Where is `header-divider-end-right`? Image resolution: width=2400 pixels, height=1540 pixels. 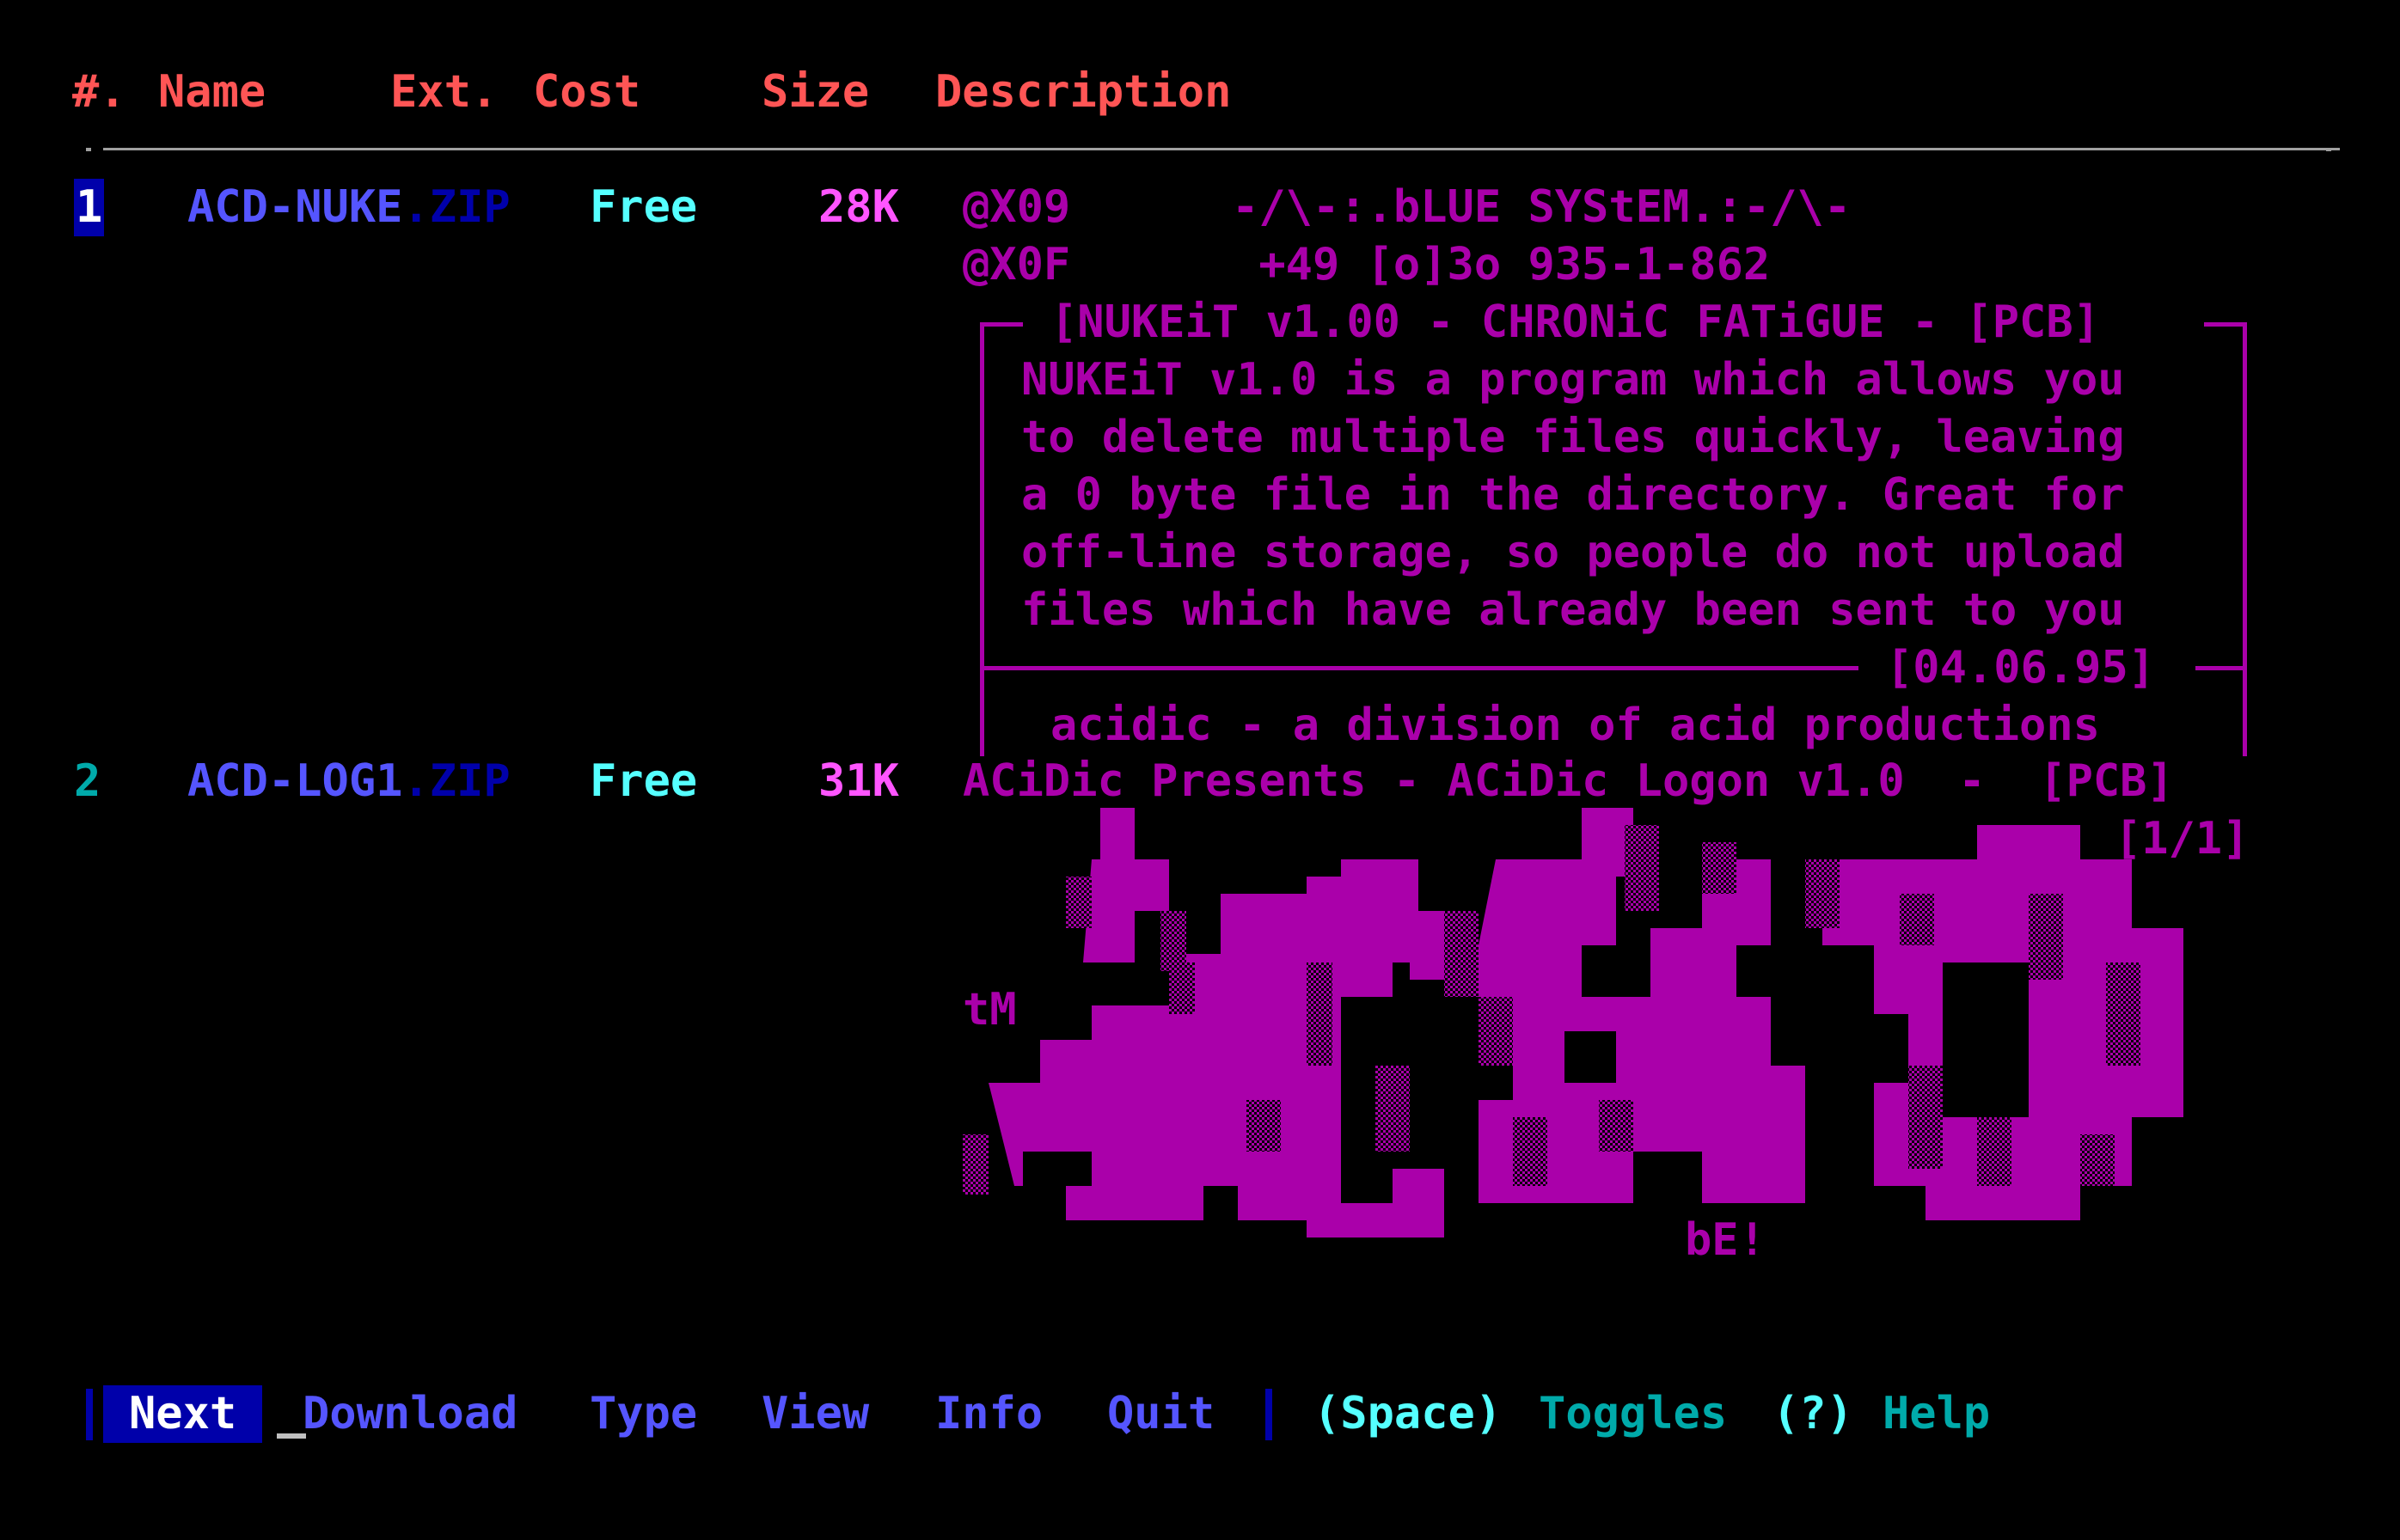
header-divider-end-right is located at coordinates (2328, 149).